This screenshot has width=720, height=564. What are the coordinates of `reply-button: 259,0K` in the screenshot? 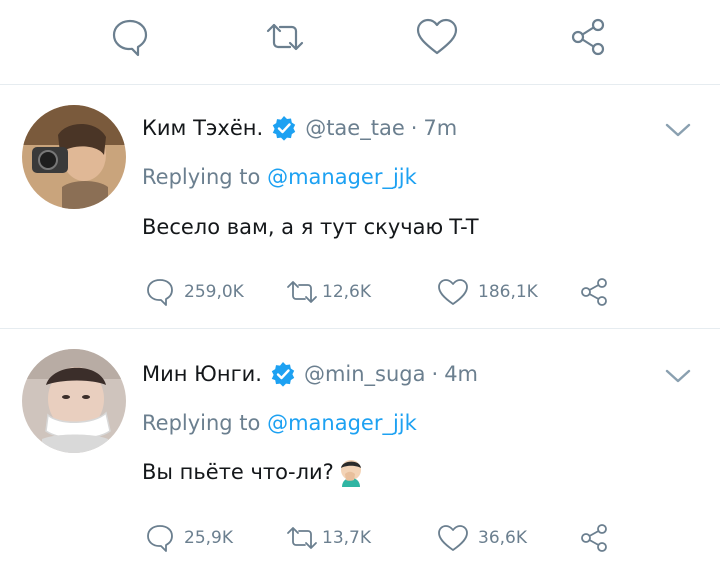 It's located at (194, 292).